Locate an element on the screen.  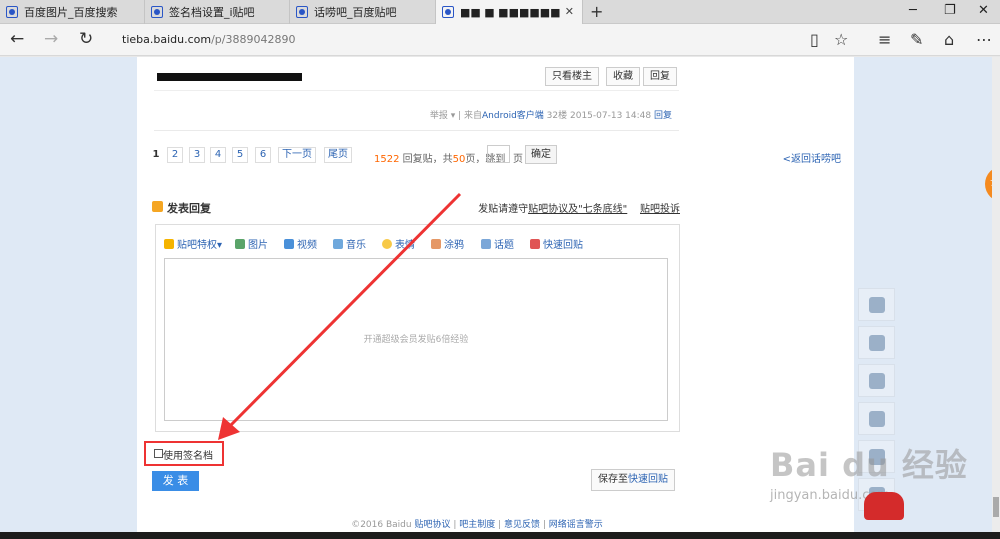
image-icon is located at coordinates (240, 244).